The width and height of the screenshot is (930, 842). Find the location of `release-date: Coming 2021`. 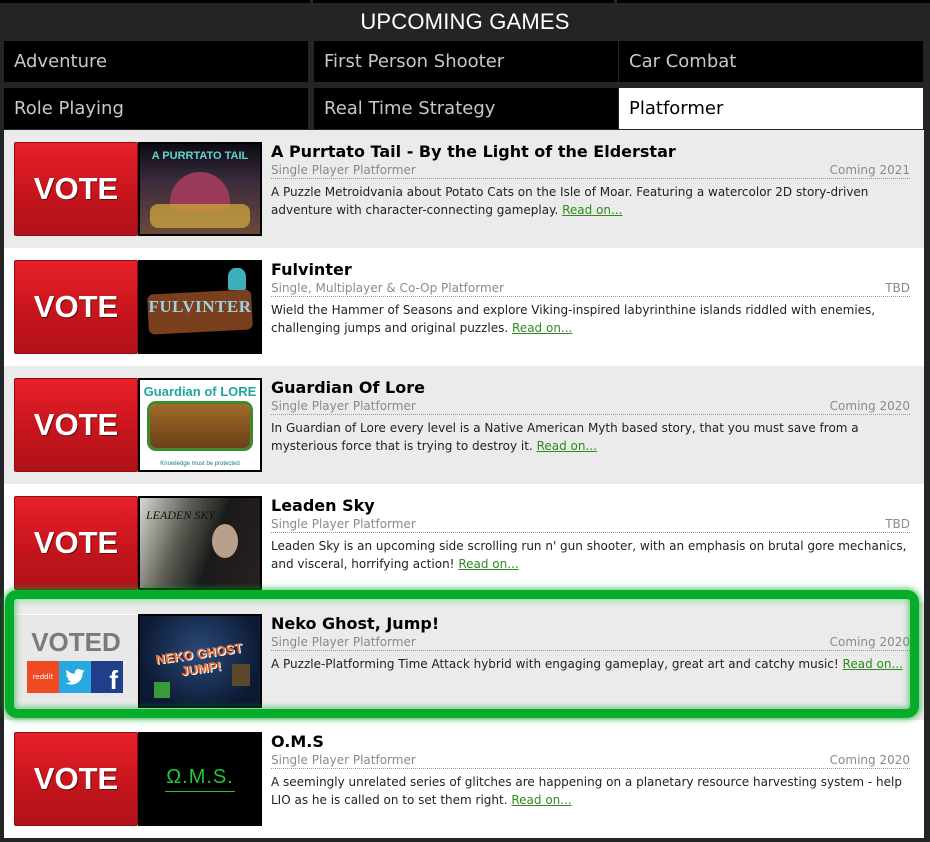

release-date: Coming 2021 is located at coordinates (869, 170).